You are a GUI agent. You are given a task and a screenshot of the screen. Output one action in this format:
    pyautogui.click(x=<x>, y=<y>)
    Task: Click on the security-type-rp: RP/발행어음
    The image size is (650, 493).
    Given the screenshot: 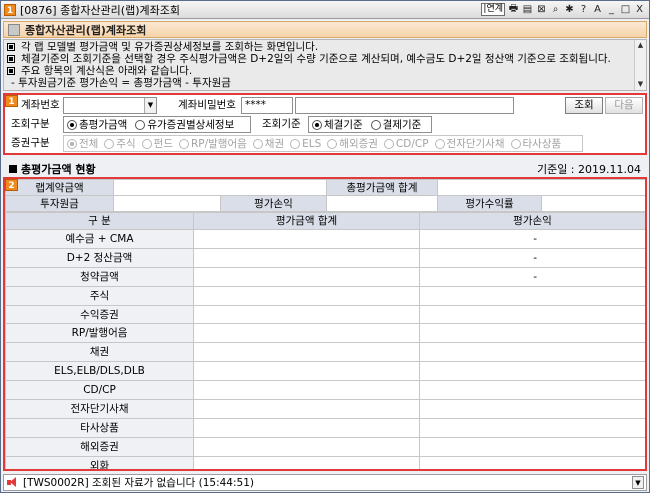 What is the action you would take?
    pyautogui.click(x=212, y=143)
    